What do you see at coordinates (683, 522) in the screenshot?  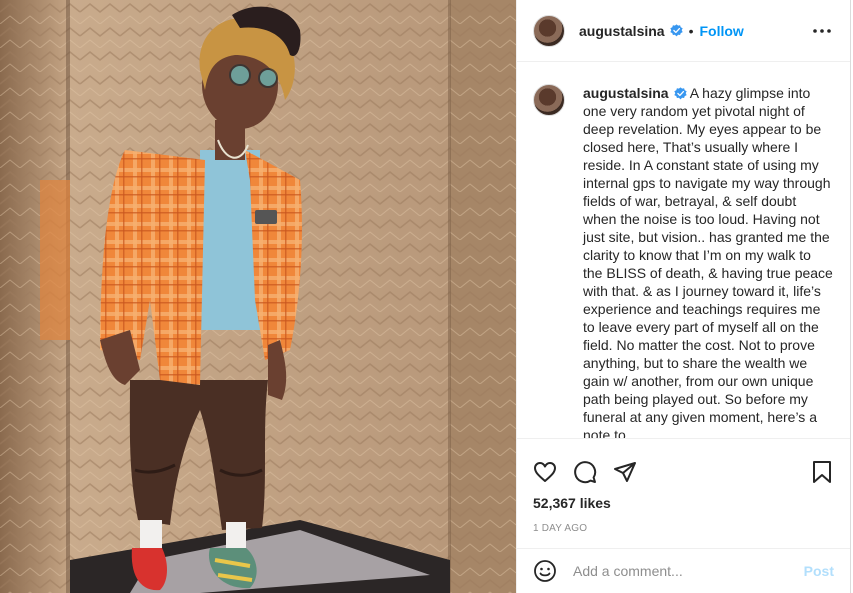 I see `post-timestamp: 1 DAY AGO` at bounding box center [683, 522].